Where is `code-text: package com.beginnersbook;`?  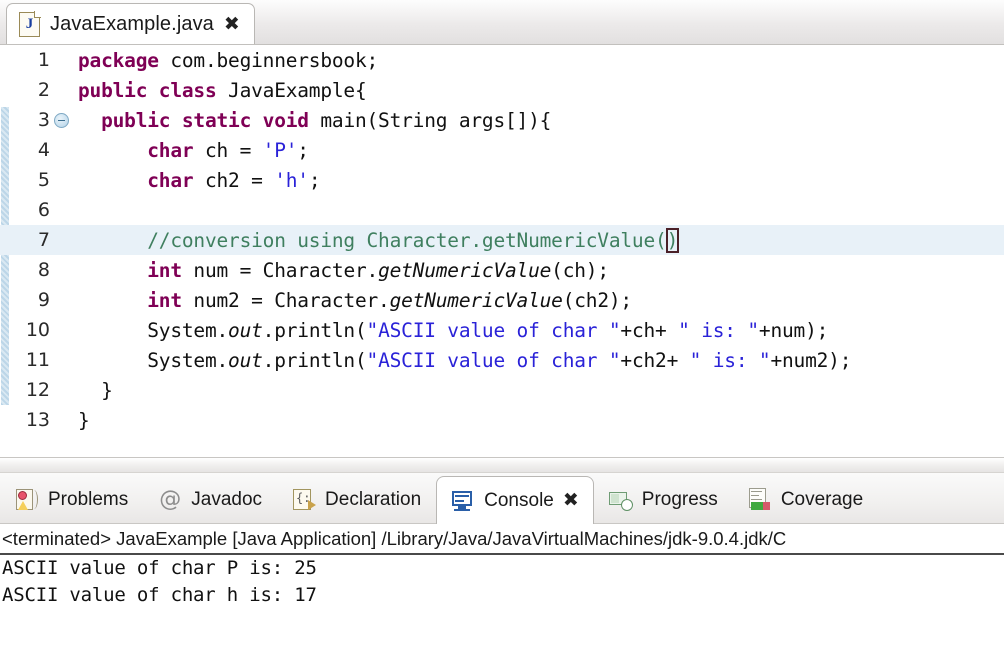
code-text: package com.beginnersbook; is located at coordinates (228, 60).